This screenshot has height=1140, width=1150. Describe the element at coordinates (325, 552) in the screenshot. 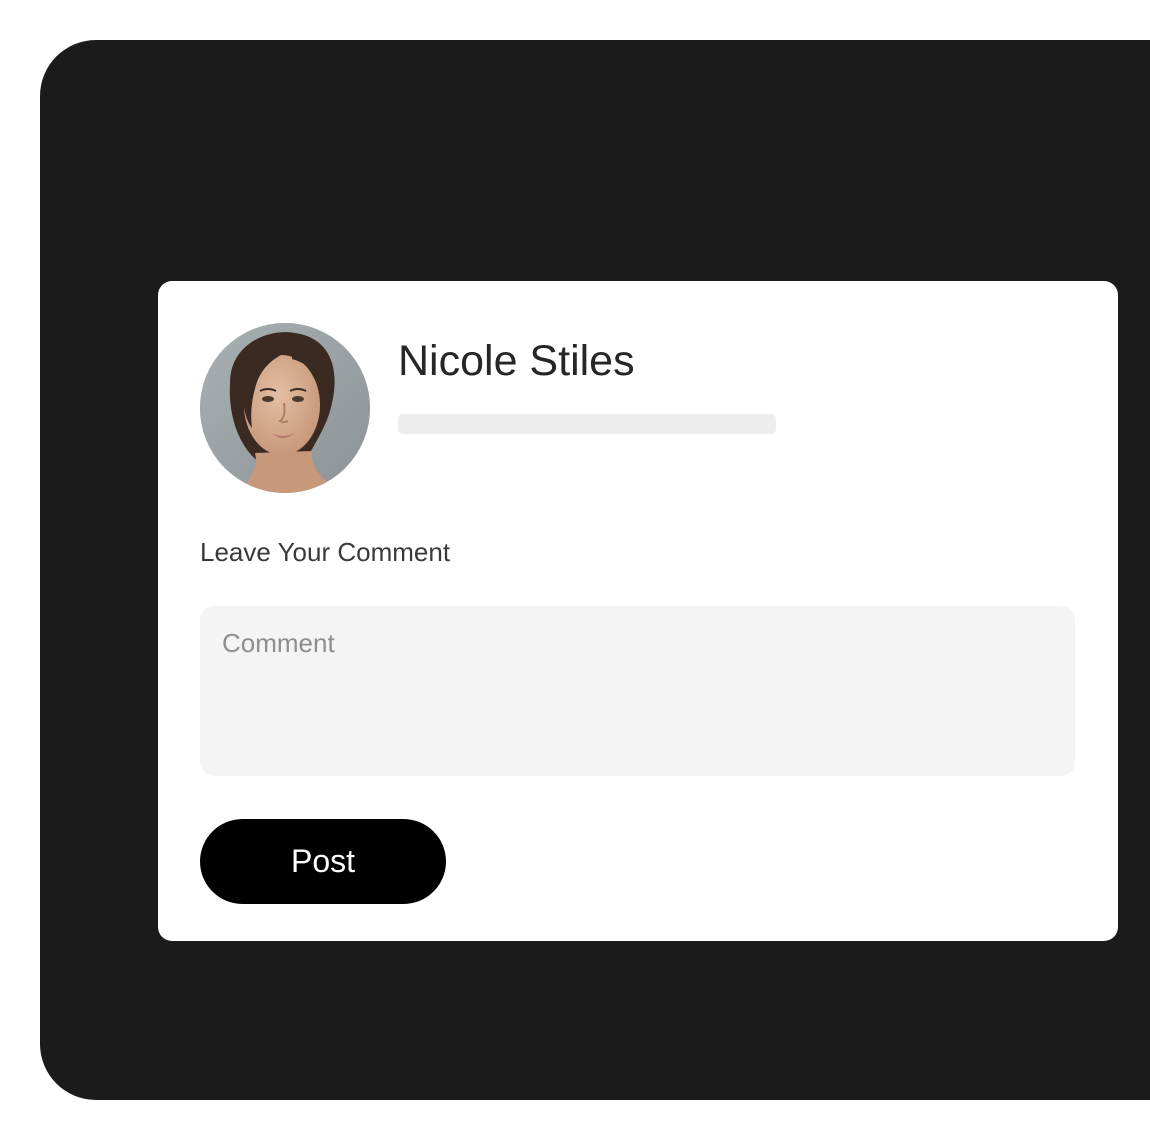

I see `comment-label: Leave Your Comment` at that location.